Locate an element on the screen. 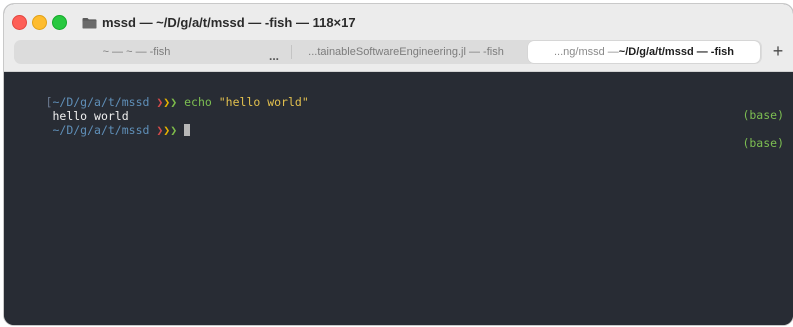 The height and width of the screenshot is (327, 793). folder-icon is located at coordinates (89, 22).